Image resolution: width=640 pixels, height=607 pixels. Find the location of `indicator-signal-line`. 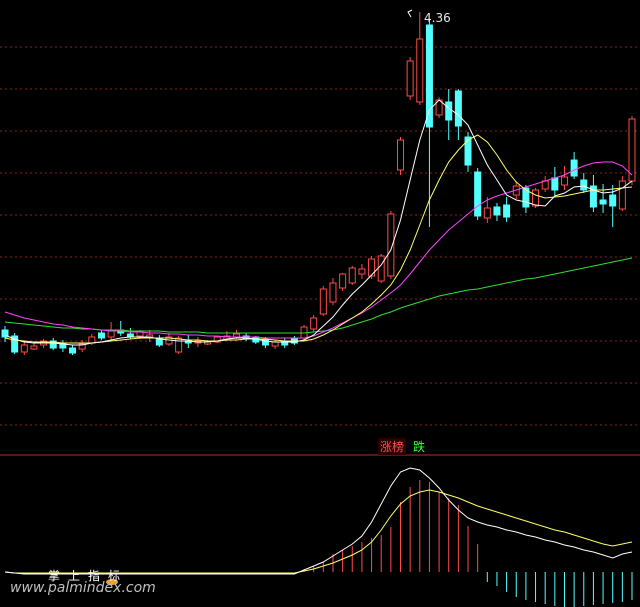

indicator-signal-line is located at coordinates (318, 531).